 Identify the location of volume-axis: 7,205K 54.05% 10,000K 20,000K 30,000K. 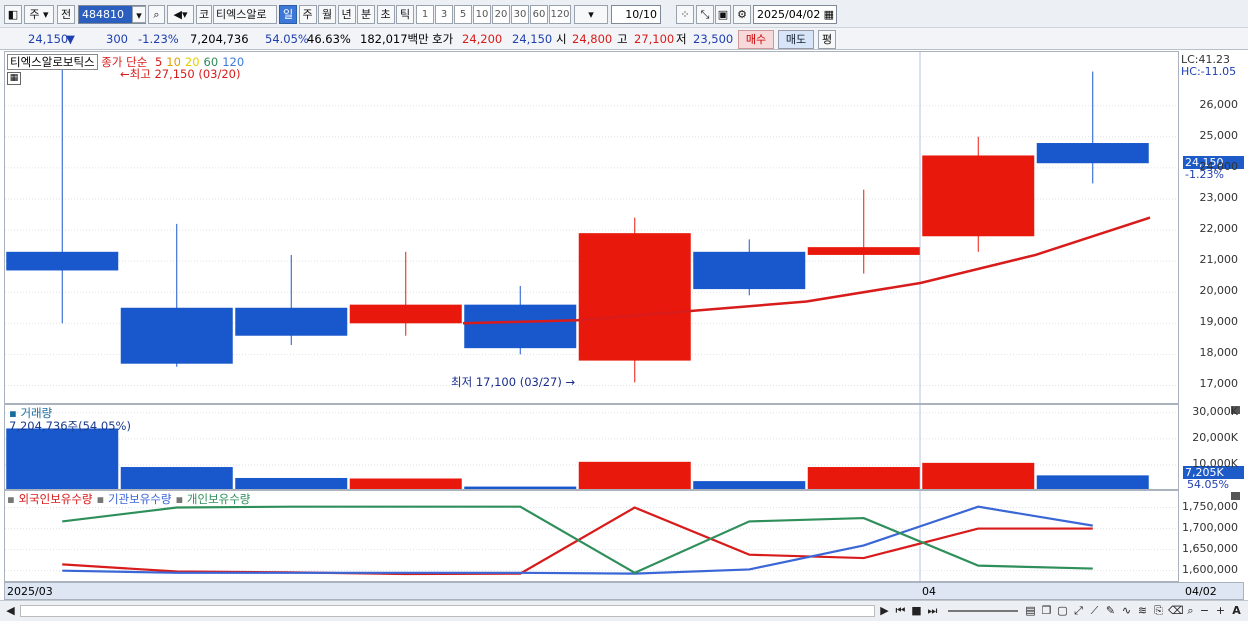
(1211, 447).